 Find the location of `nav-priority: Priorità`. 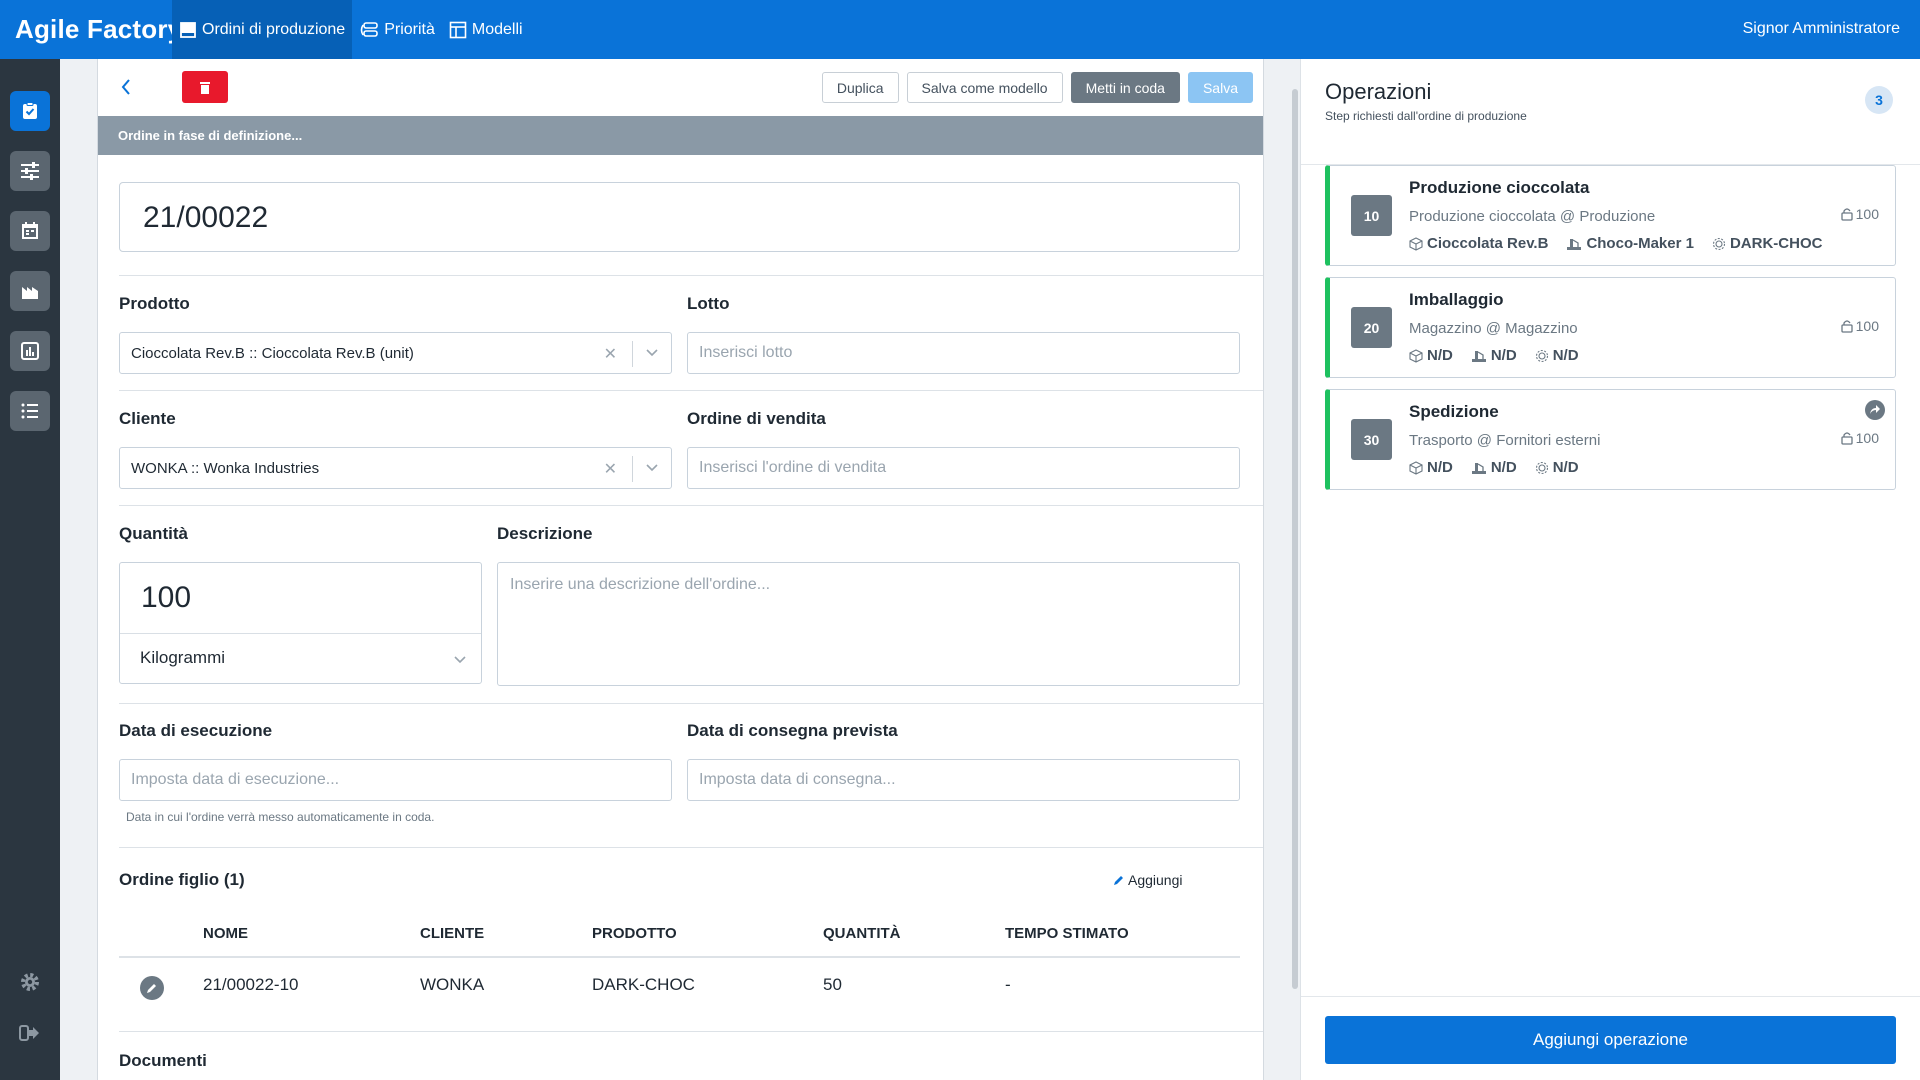

nav-priority: Priorità is located at coordinates (397, 29).